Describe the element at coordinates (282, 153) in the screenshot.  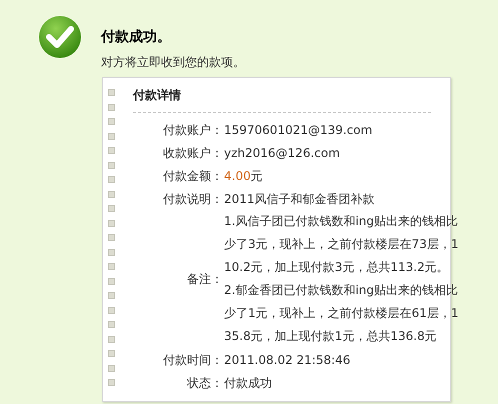
I see `field-value: yzh2016@126.com` at that location.